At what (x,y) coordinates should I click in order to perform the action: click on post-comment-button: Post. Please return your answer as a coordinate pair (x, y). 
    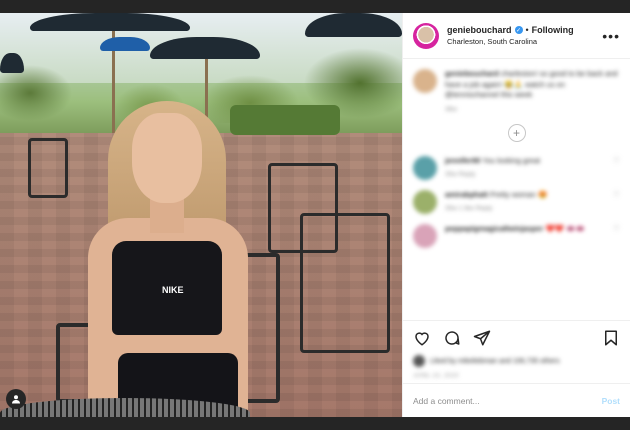
    Looking at the image, I should click on (611, 401).